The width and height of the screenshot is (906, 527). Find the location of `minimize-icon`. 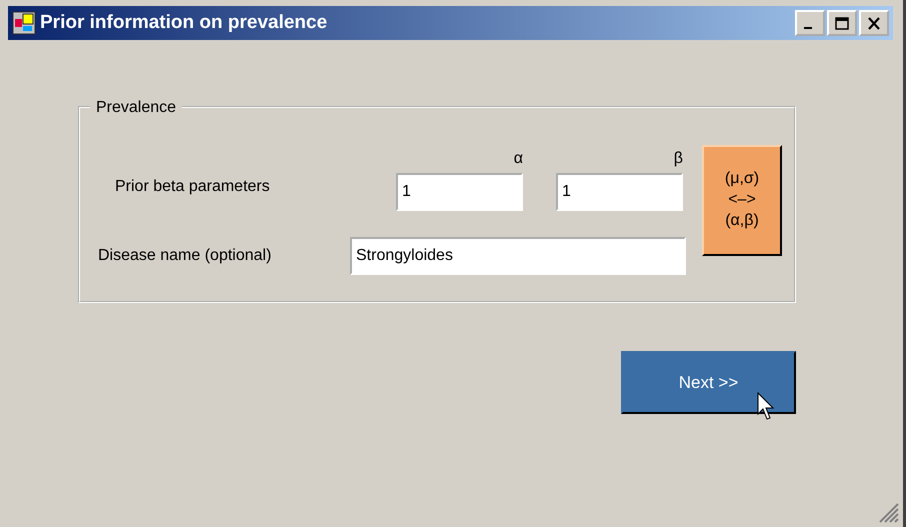

minimize-icon is located at coordinates (808, 28).